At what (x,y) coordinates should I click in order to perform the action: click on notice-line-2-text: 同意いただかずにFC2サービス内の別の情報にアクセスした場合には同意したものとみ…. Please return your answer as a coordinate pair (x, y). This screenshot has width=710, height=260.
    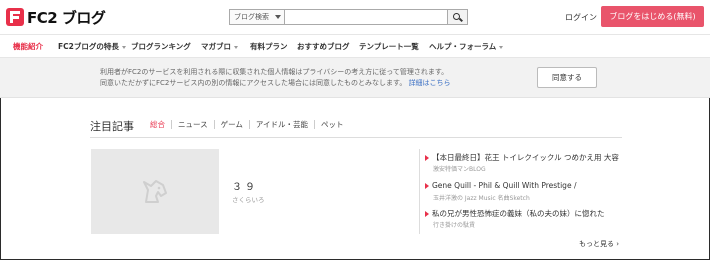
    Looking at the image, I should click on (253, 83).